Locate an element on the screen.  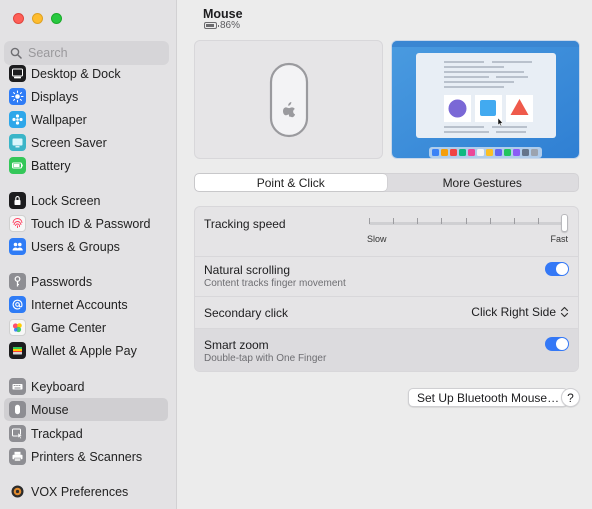
sidebar-item-label: Screen Saver is located at coordinates (69, 142).